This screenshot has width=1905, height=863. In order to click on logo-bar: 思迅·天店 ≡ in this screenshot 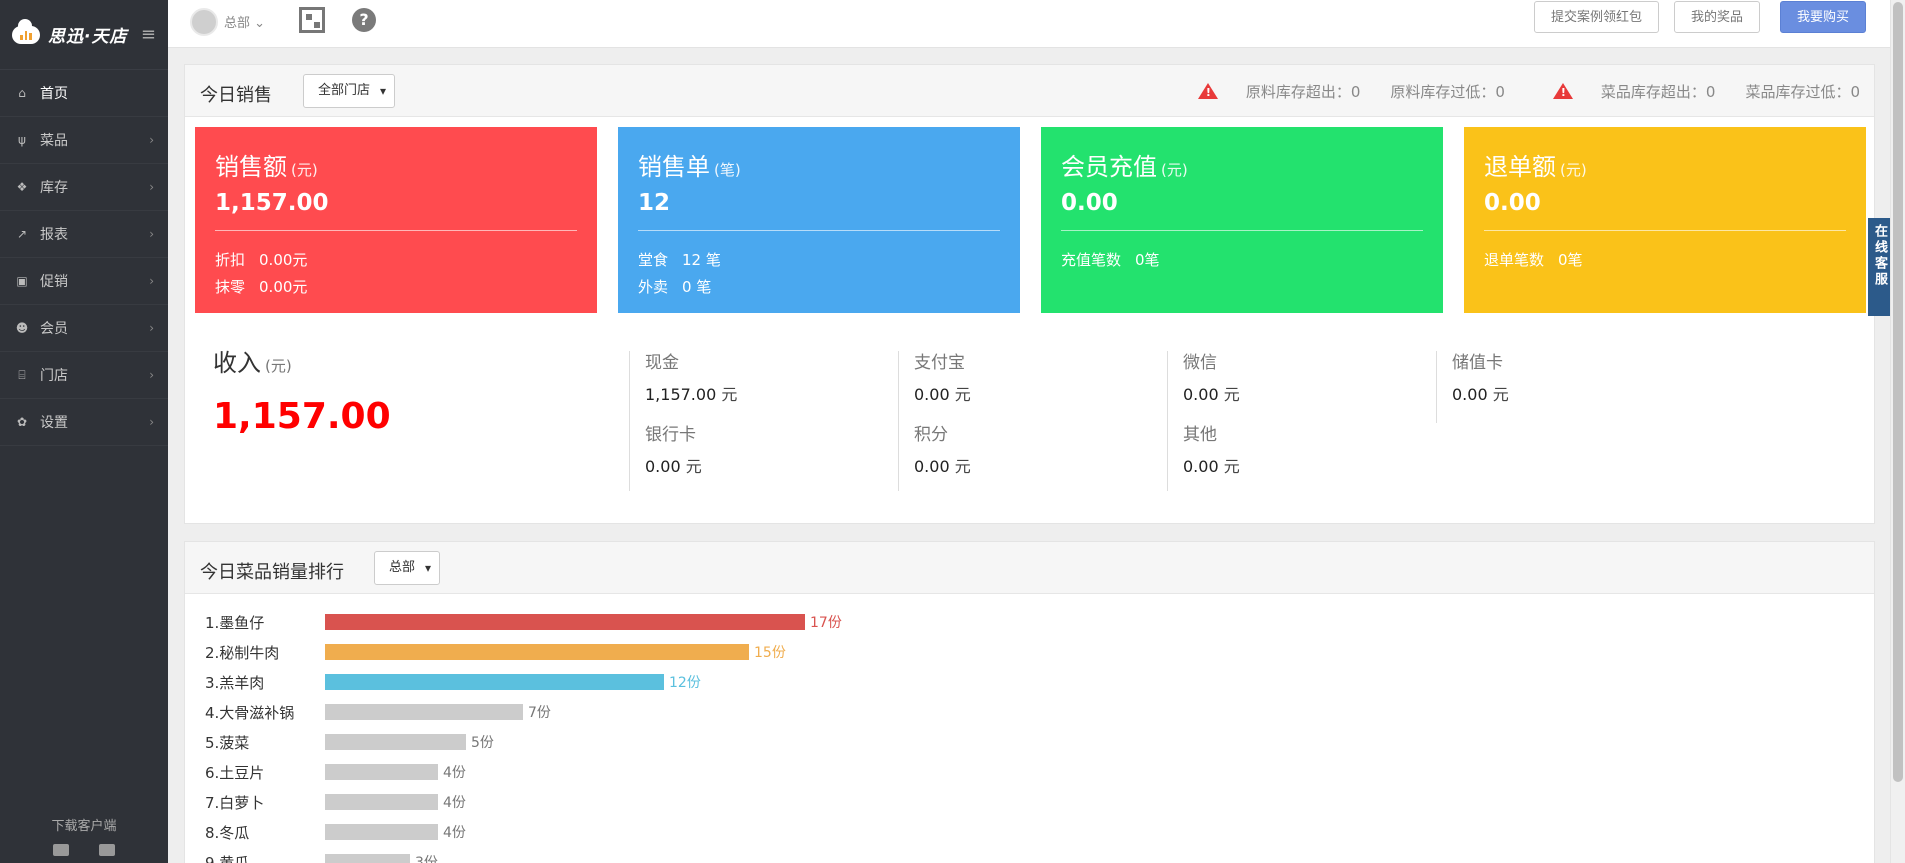, I will do `click(84, 35)`.